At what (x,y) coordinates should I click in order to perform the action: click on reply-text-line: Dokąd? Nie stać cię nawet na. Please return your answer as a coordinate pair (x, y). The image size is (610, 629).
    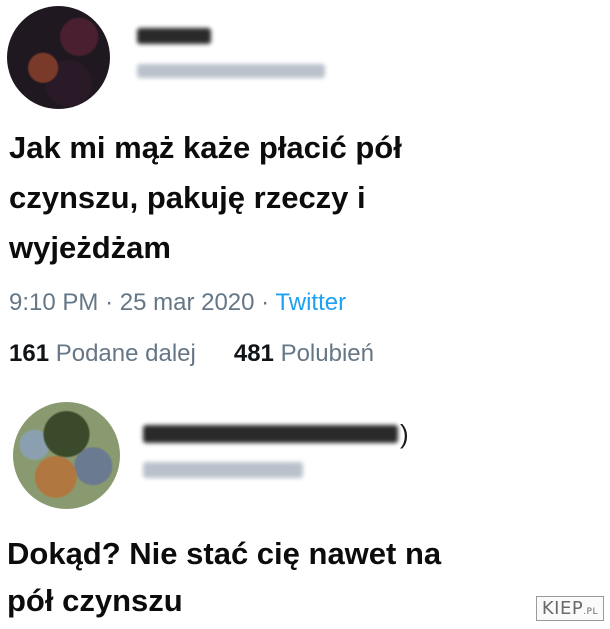
    Looking at the image, I should click on (224, 553).